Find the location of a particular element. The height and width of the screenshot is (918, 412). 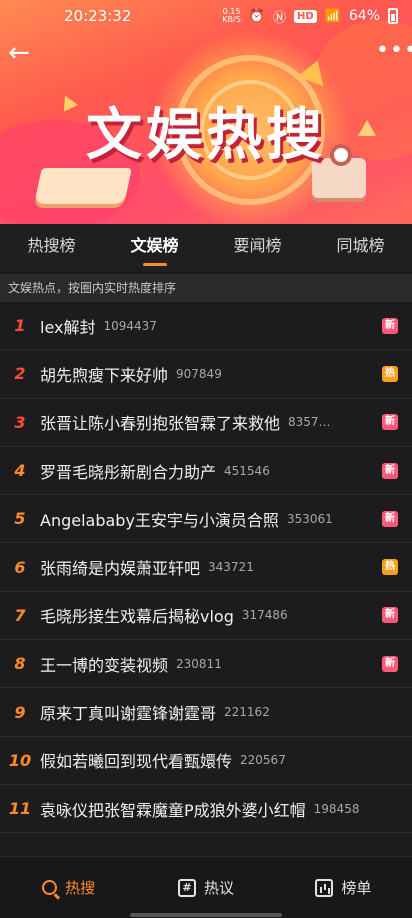

list-item: 10 假如若曦回到现代看甄嬛传 220567 is located at coordinates (206, 761).